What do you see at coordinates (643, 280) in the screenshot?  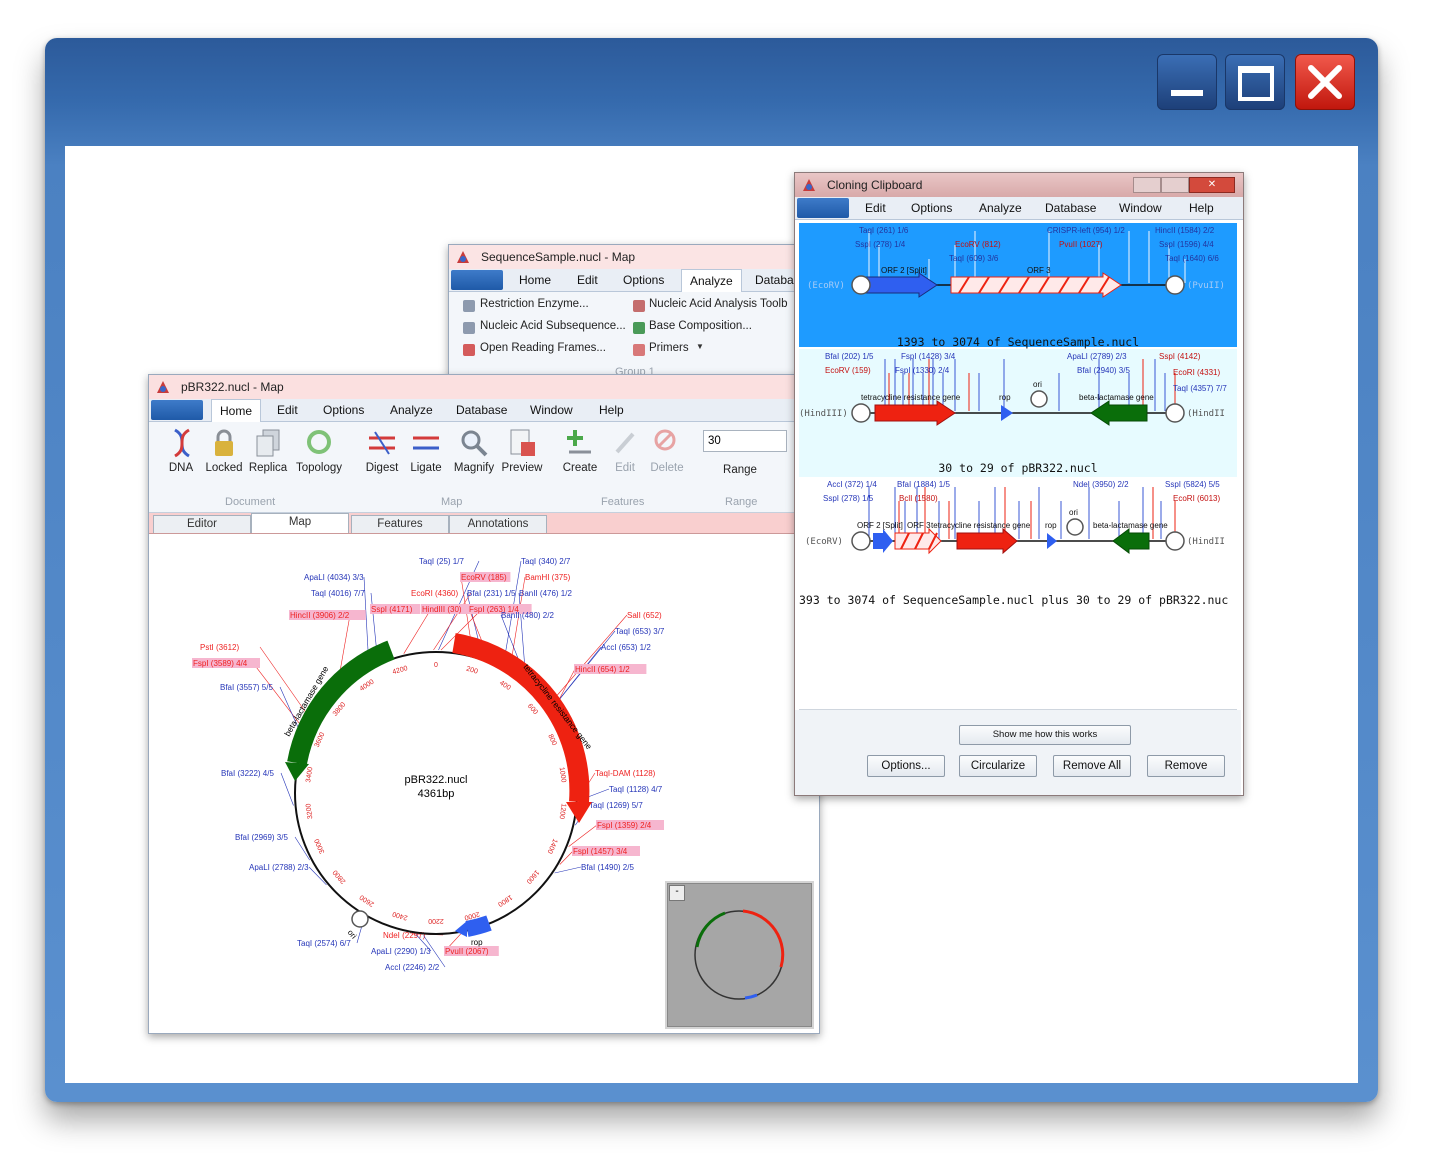 I see `sample-menu-options: Options` at bounding box center [643, 280].